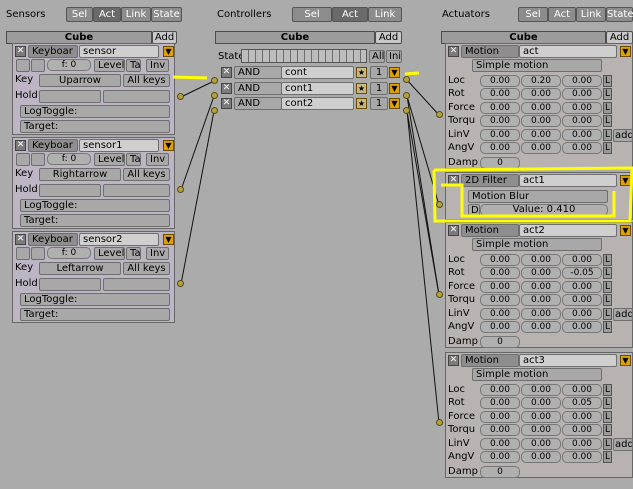  I want to click on sensors-act-toggle: Act, so click(107, 14).